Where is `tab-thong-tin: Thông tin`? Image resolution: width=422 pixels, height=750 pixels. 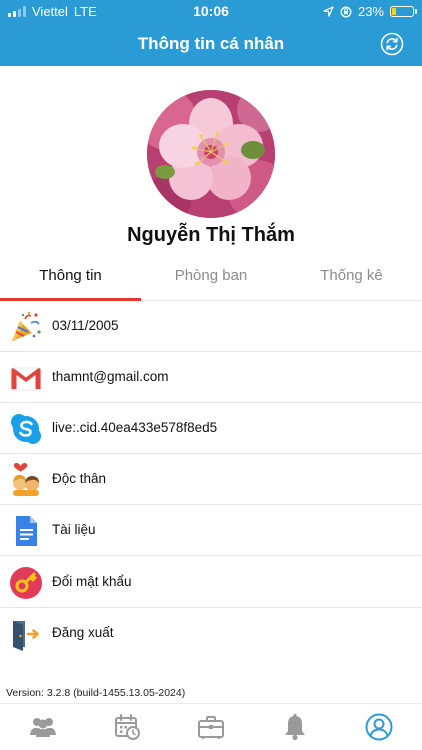
tab-thong-tin: Thông tin is located at coordinates (70, 278).